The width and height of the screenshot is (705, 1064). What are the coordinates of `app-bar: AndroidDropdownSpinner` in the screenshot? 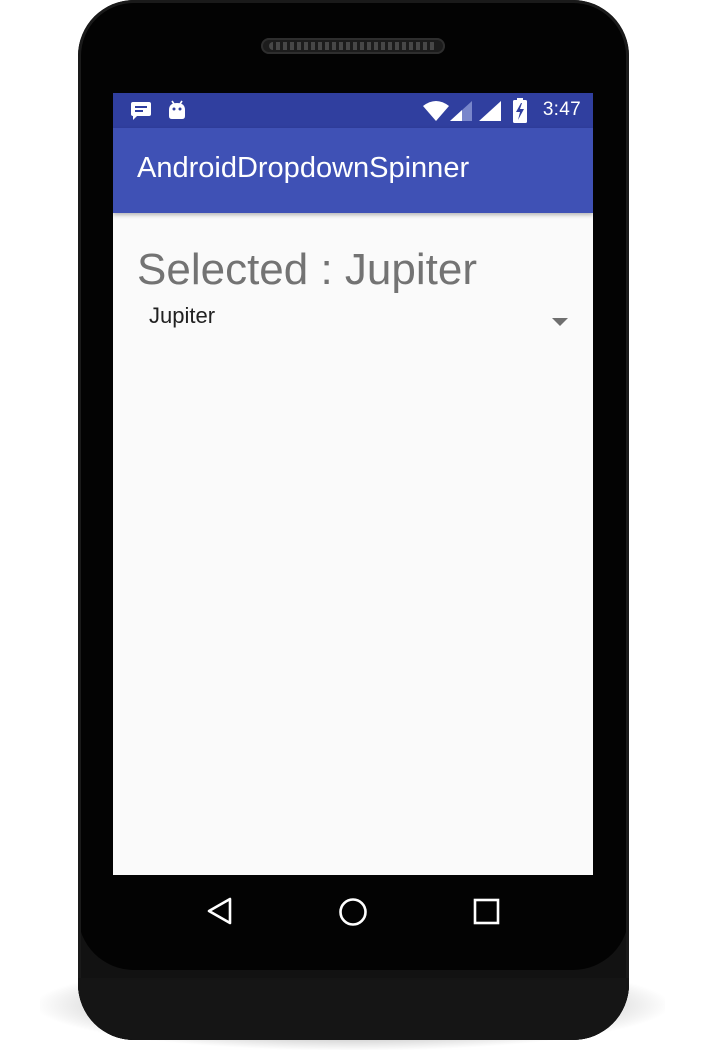 It's located at (353, 170).